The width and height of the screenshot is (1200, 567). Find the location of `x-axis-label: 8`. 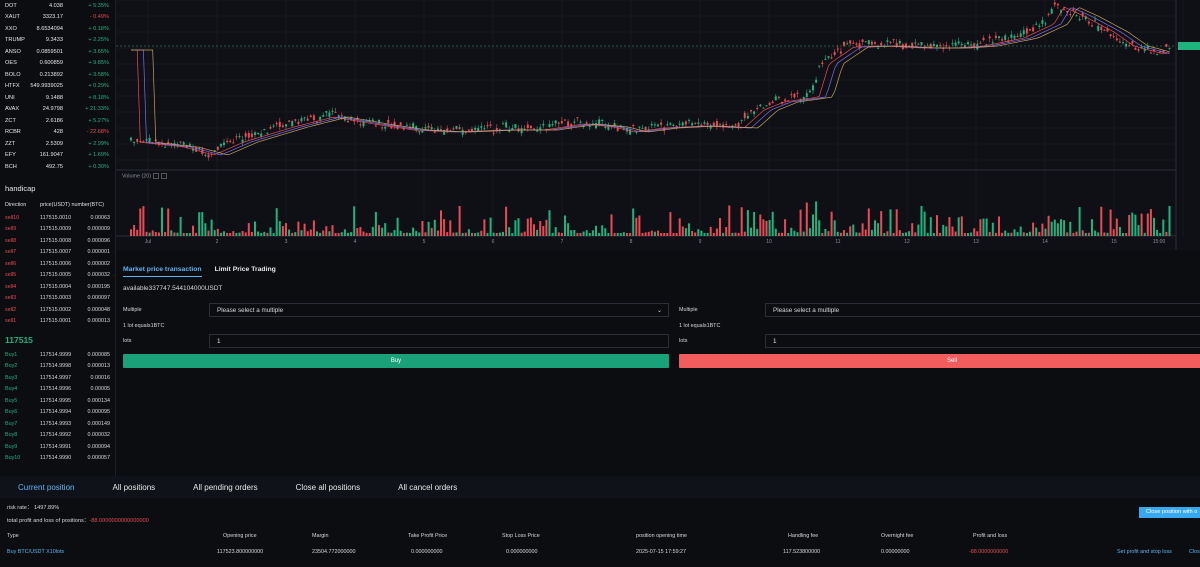

x-axis-label: 8 is located at coordinates (631, 242).